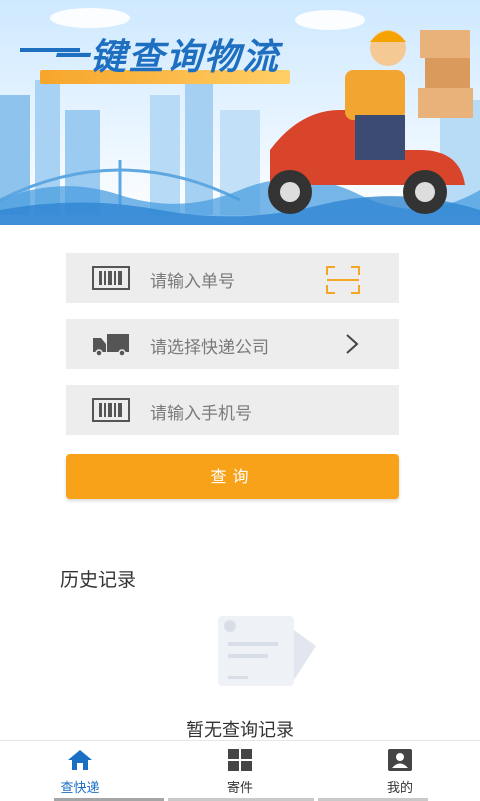 The width and height of the screenshot is (480, 801). I want to click on tracking-number-field: 请输入单号, so click(232, 278).